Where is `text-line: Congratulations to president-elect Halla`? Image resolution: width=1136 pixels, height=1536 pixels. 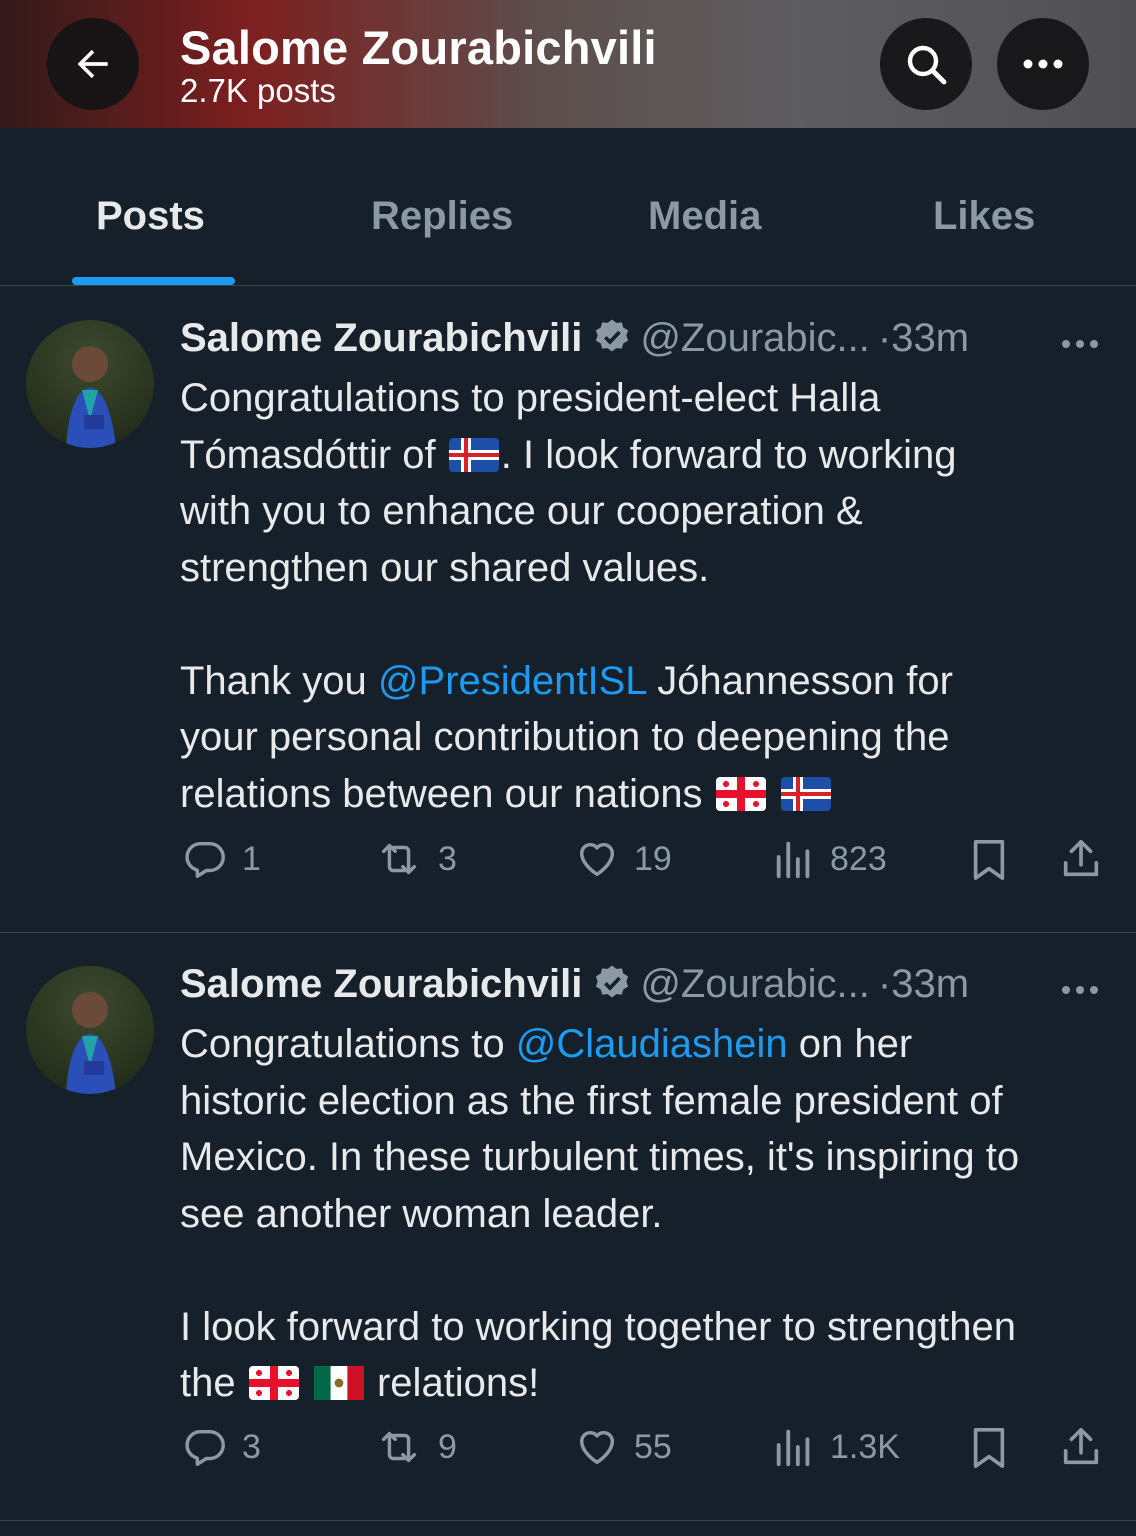
text-line: Congratulations to president-elect Halla is located at coordinates (530, 398).